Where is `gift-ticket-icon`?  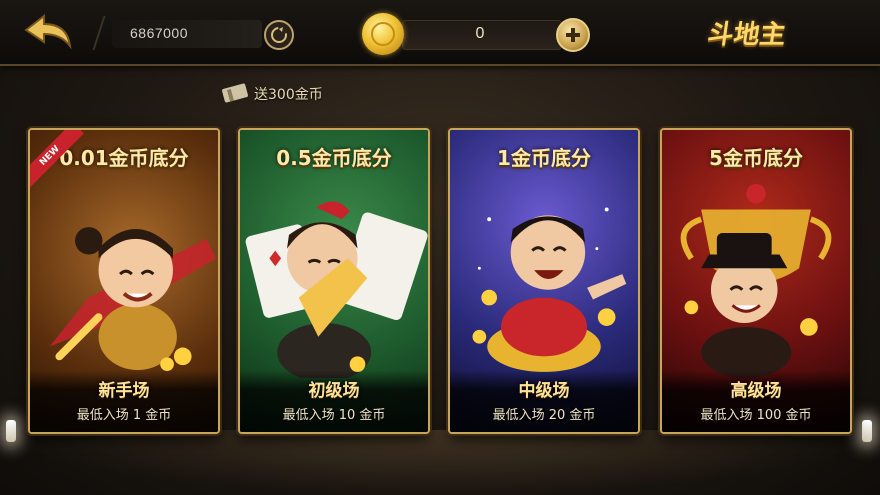
gift-ticket-icon is located at coordinates (235, 93).